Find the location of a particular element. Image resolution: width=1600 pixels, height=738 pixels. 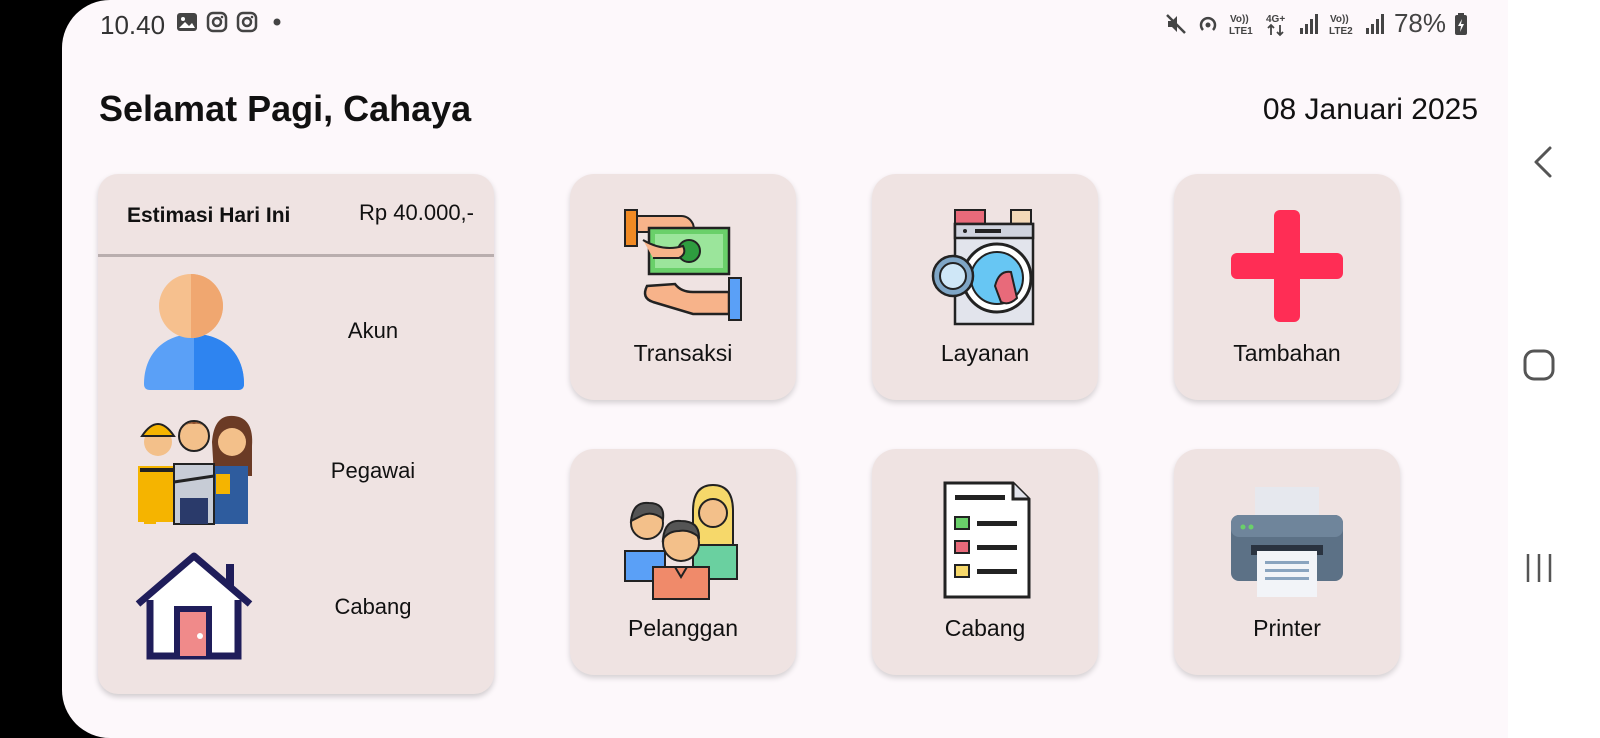

recents-icon is located at coordinates (1540, 568).